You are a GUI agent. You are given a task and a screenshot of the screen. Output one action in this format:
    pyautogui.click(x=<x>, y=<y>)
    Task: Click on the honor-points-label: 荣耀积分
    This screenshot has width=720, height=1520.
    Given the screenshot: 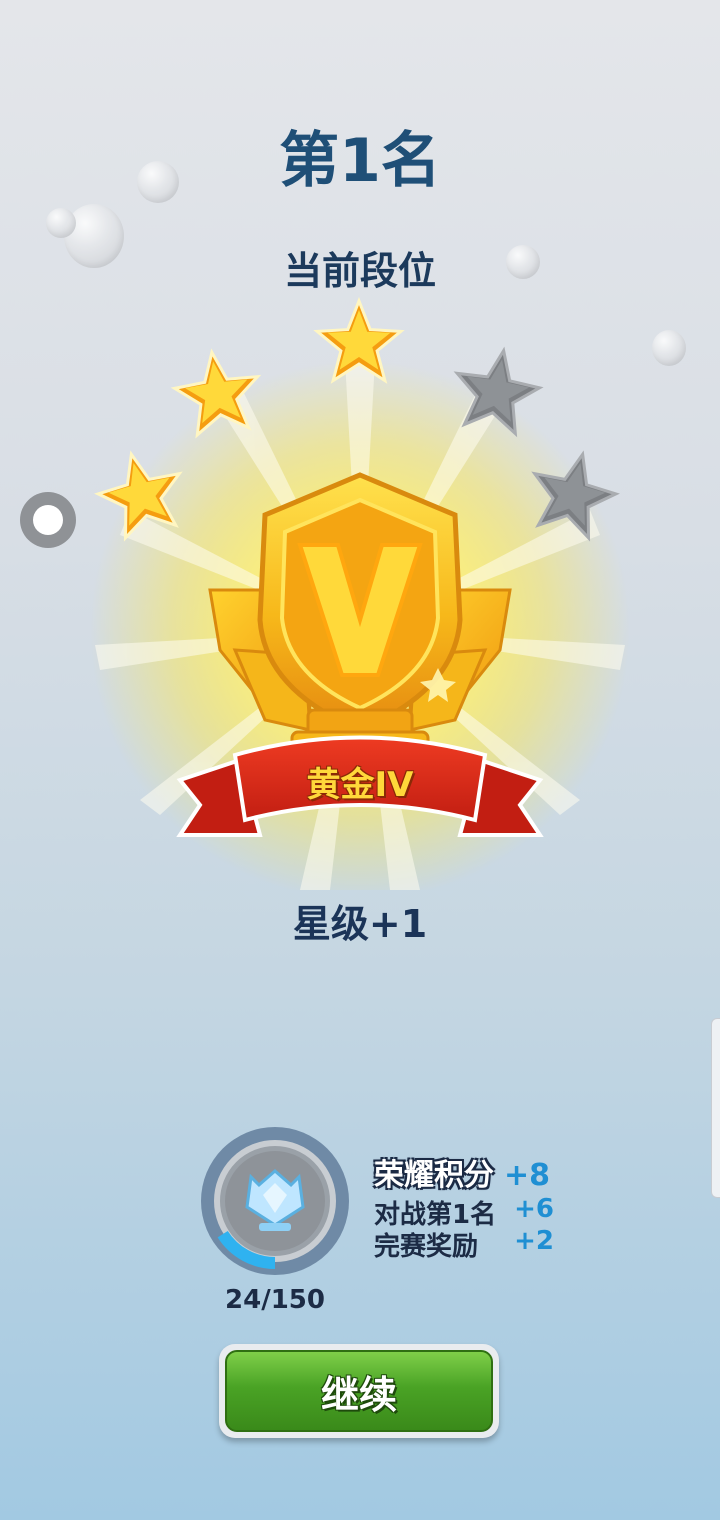 What is the action you would take?
    pyautogui.click(x=434, y=1175)
    